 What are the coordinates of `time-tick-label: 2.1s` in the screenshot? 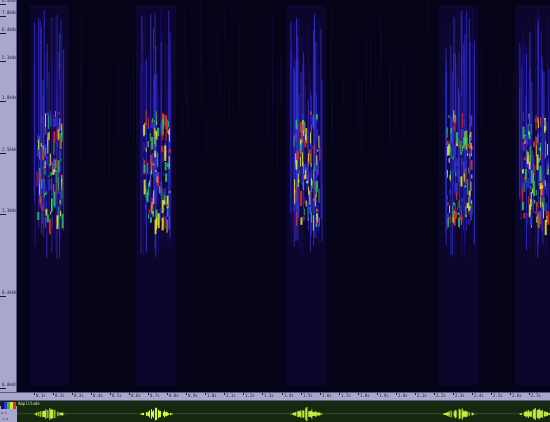 It's located at (422, 395).